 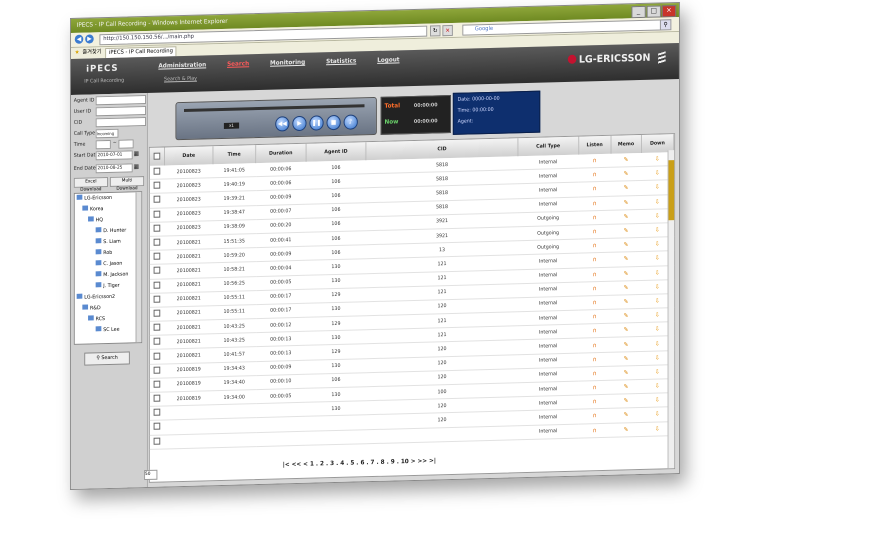 I want to click on select-all-checkbox, so click(x=157, y=156).